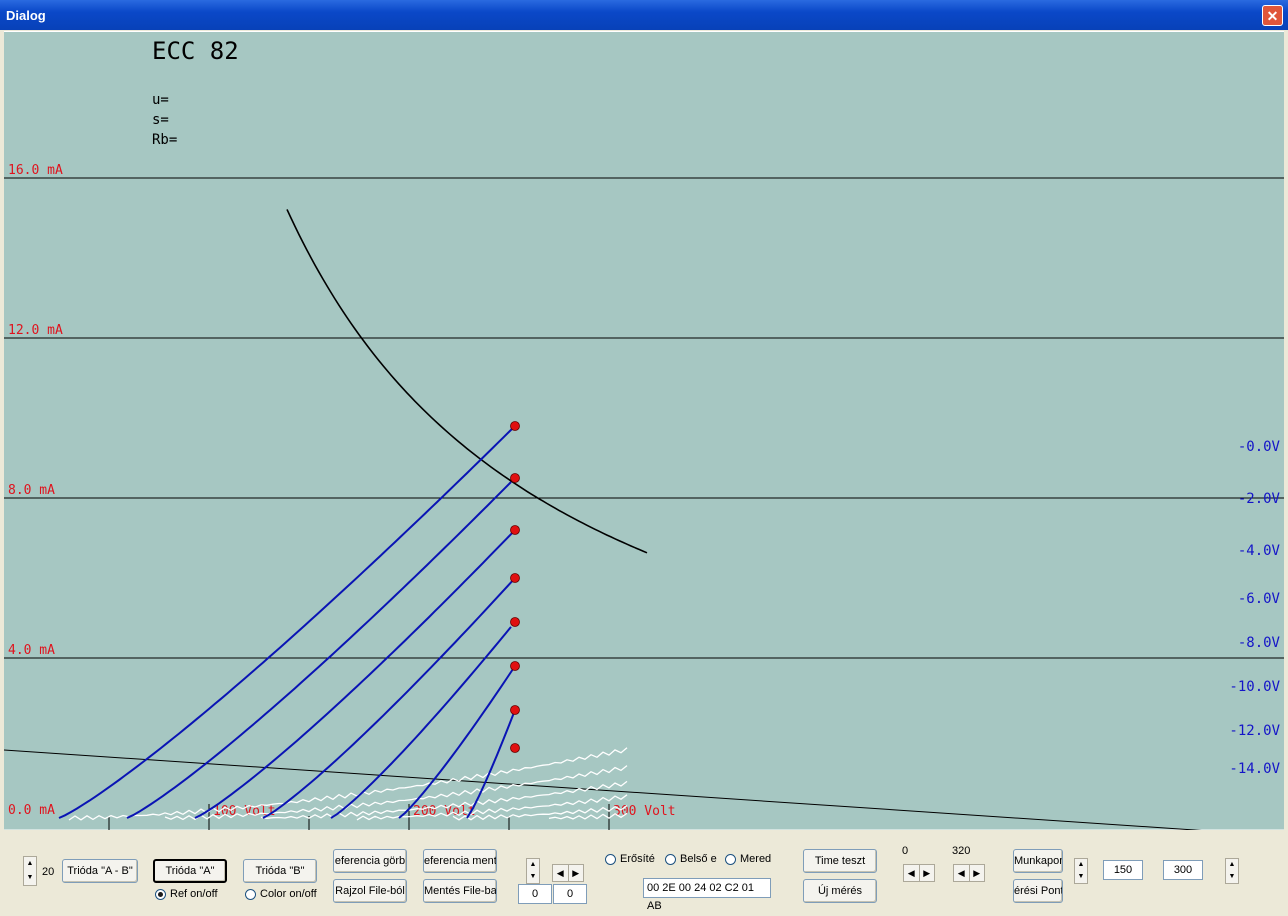 The height and width of the screenshot is (916, 1288). I want to click on point-spinner-b: ▲ ▼, so click(1232, 871).